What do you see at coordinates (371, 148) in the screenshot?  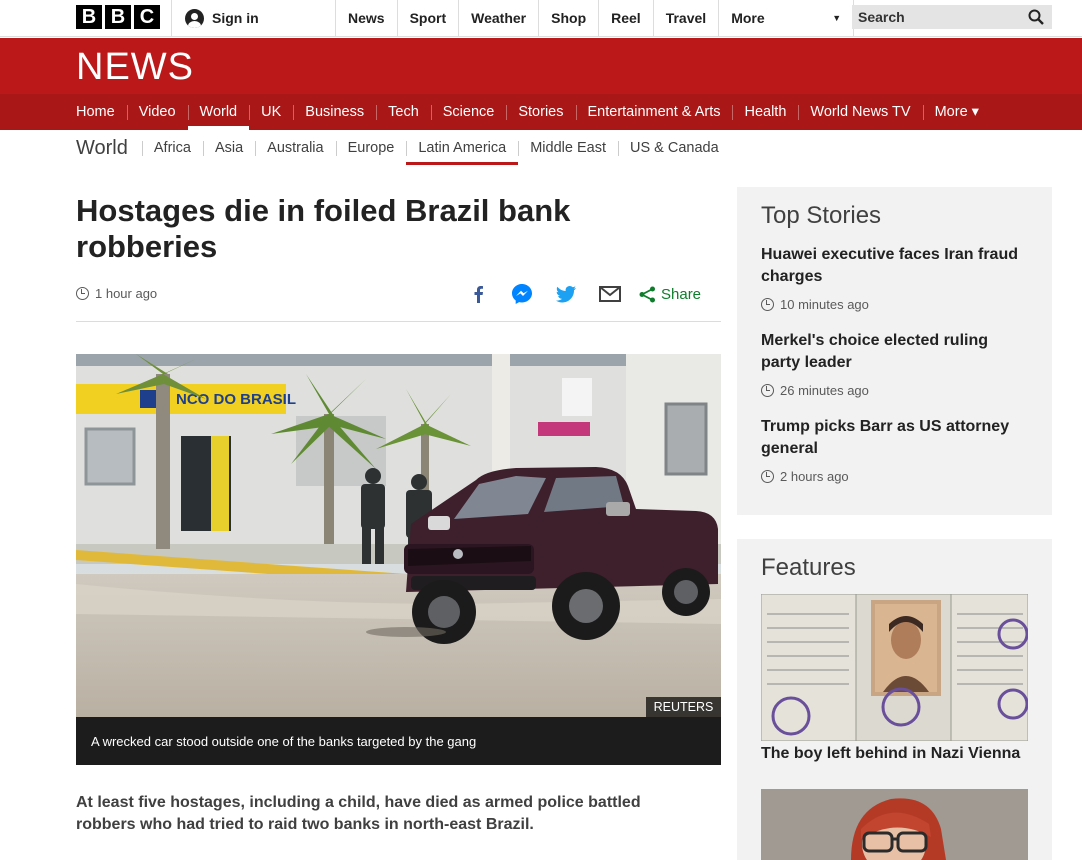 I see `subnav-item-europe: Europe` at bounding box center [371, 148].